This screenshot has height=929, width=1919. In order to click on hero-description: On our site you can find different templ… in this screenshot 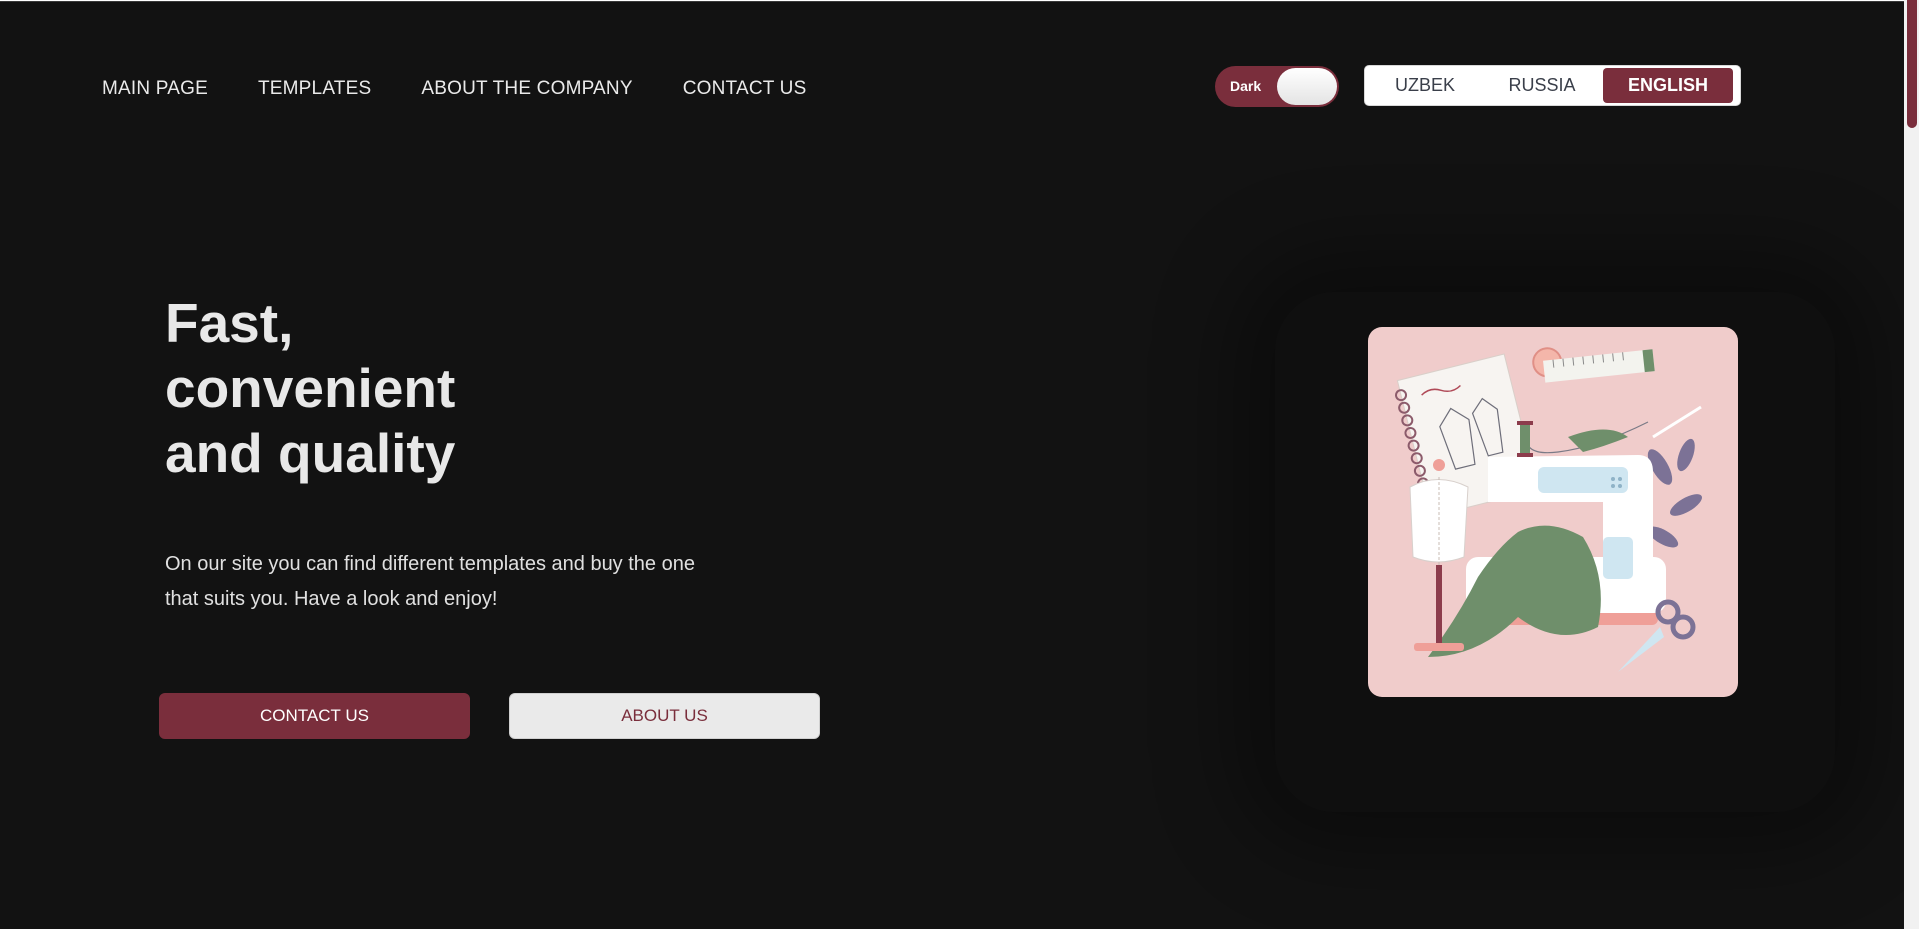, I will do `click(430, 581)`.